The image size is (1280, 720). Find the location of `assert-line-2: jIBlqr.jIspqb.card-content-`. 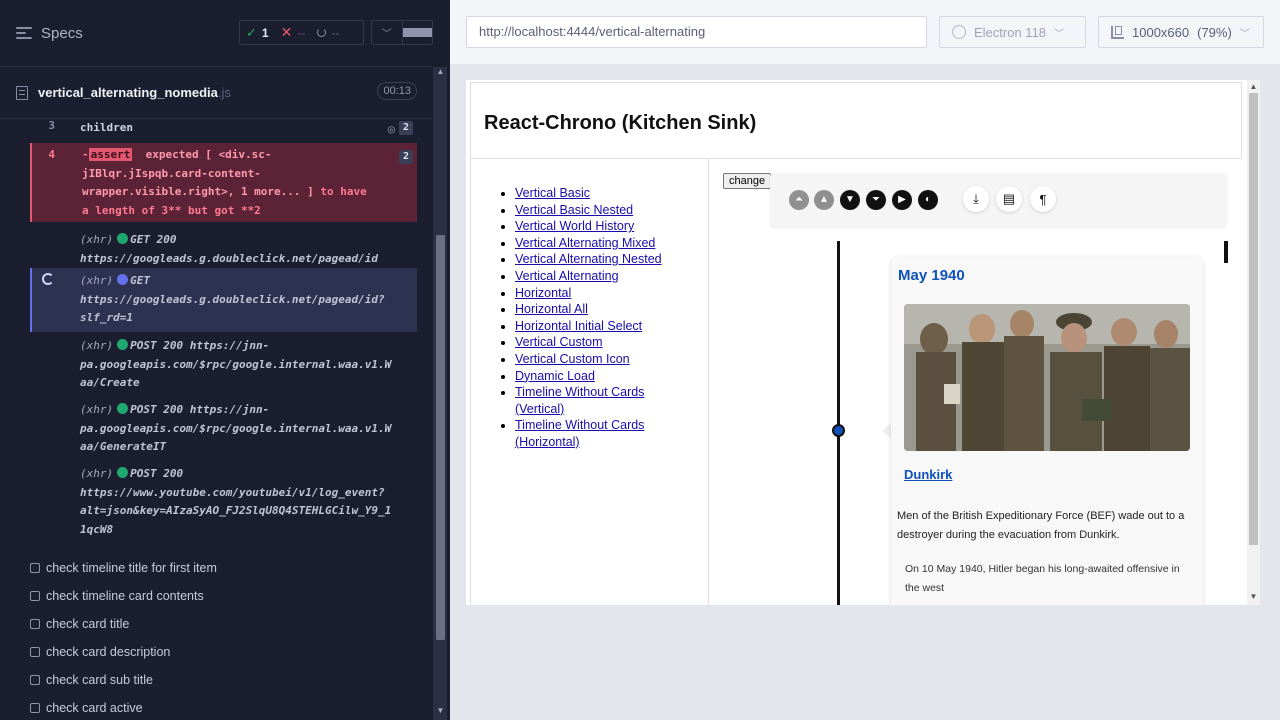

assert-line-2: jIBlqr.jIspqb.card-content- is located at coordinates (171, 173).